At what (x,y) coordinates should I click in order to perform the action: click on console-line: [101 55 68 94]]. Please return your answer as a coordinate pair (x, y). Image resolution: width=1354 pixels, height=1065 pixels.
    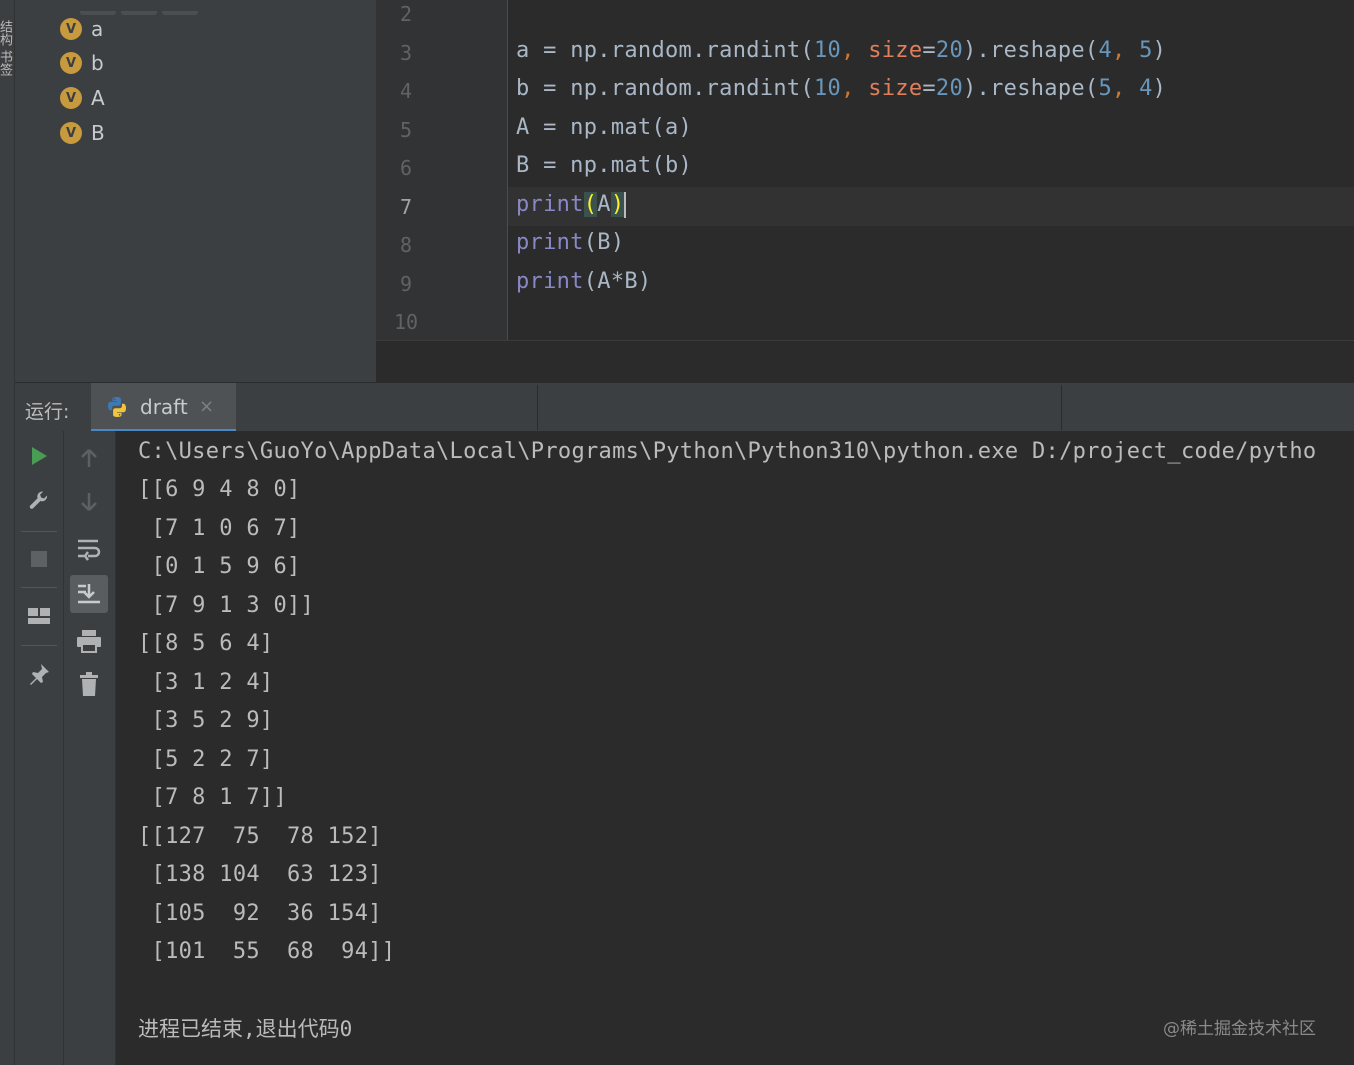
    Looking at the image, I should click on (267, 951).